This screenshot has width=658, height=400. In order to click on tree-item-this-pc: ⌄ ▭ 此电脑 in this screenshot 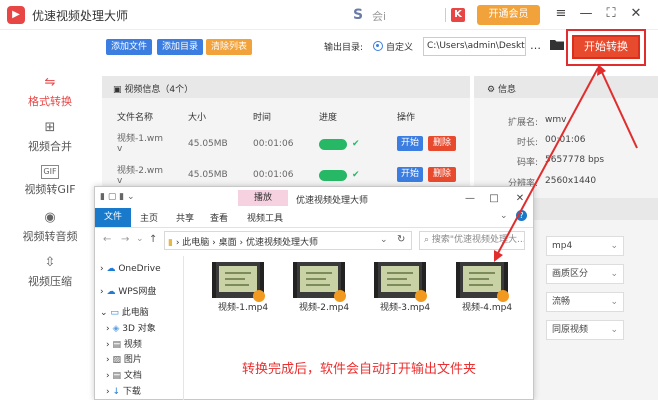, I will do `click(124, 311)`.